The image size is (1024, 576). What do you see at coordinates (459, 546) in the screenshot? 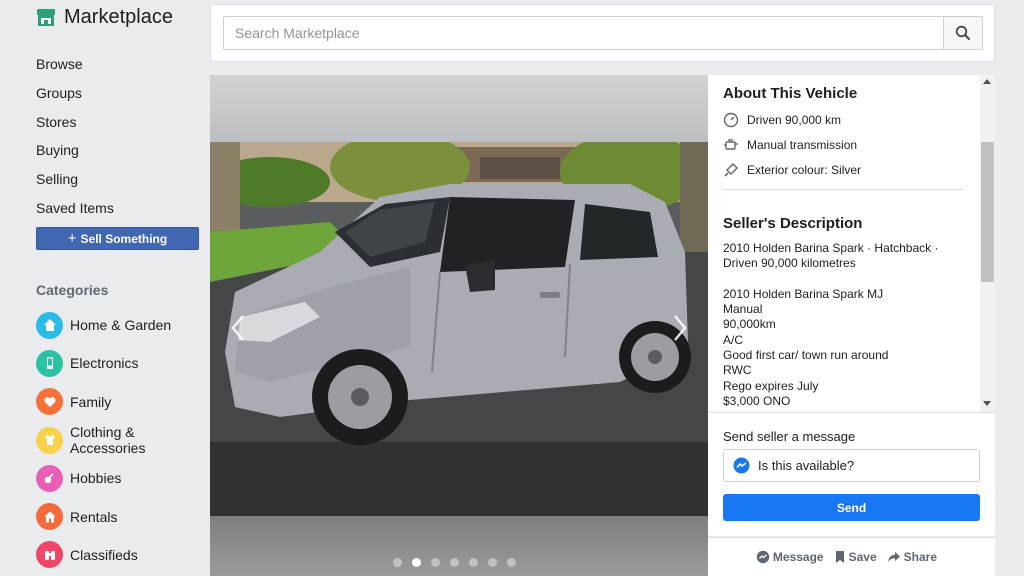
I see `photo-blur-bottom` at bounding box center [459, 546].